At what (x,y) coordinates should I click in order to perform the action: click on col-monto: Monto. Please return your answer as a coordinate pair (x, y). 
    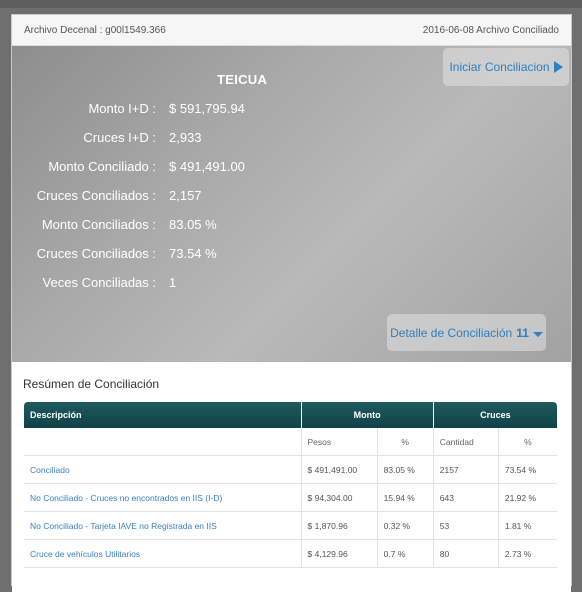
    Looking at the image, I should click on (367, 415).